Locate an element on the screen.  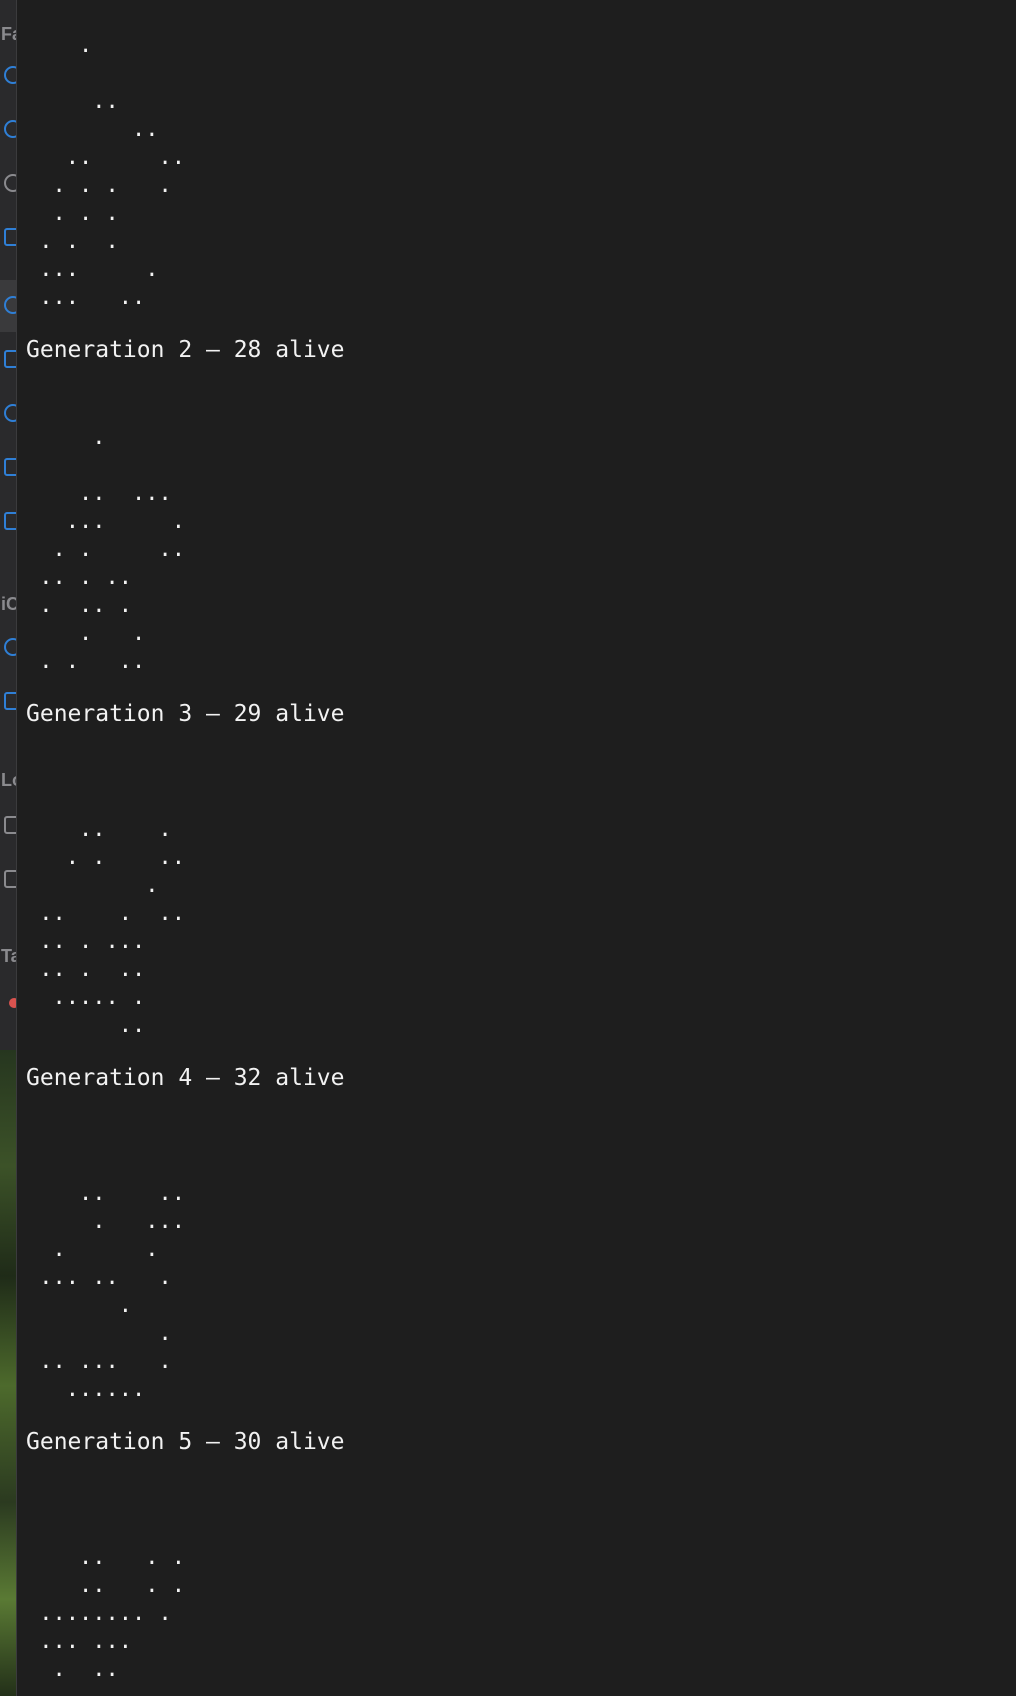
download-icon is located at coordinates (10, 305).